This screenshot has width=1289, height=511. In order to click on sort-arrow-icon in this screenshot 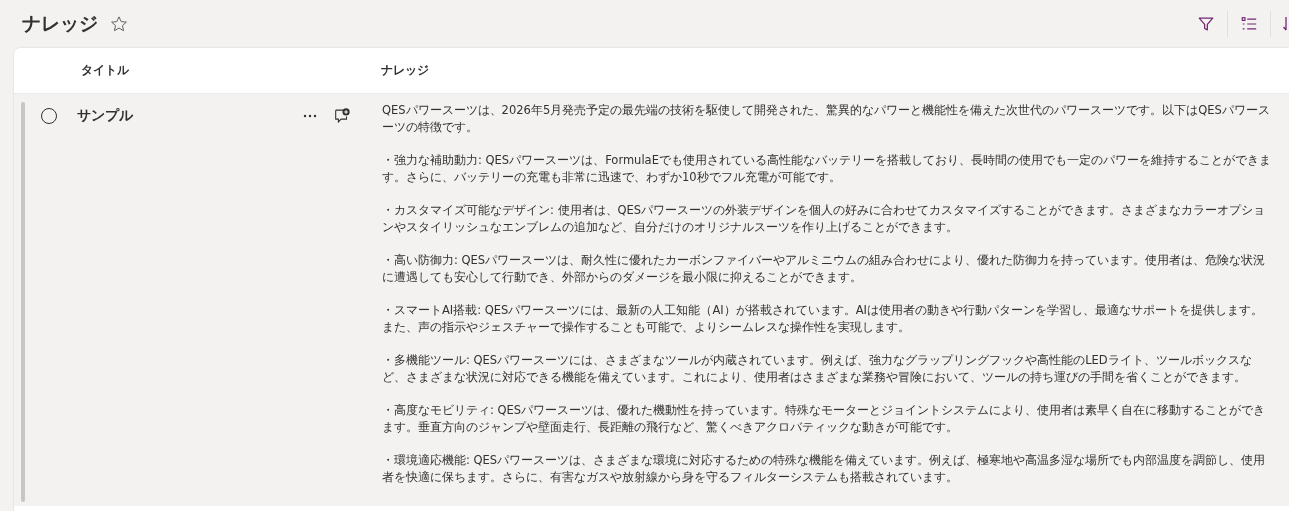, I will do `click(1286, 24)`.